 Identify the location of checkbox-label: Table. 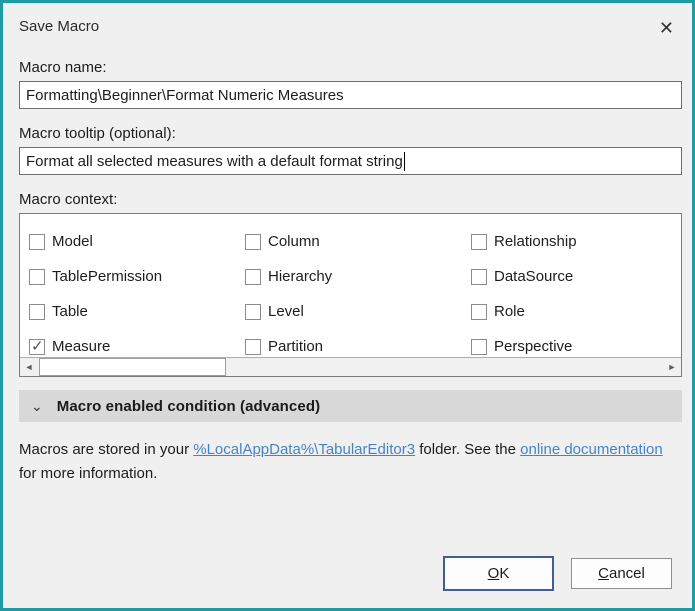
(70, 311).